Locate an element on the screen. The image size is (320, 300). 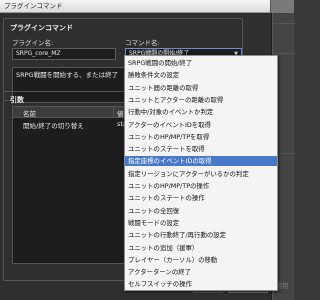
dropdown-item: ユニットのステートを取得 is located at coordinates (201, 149).